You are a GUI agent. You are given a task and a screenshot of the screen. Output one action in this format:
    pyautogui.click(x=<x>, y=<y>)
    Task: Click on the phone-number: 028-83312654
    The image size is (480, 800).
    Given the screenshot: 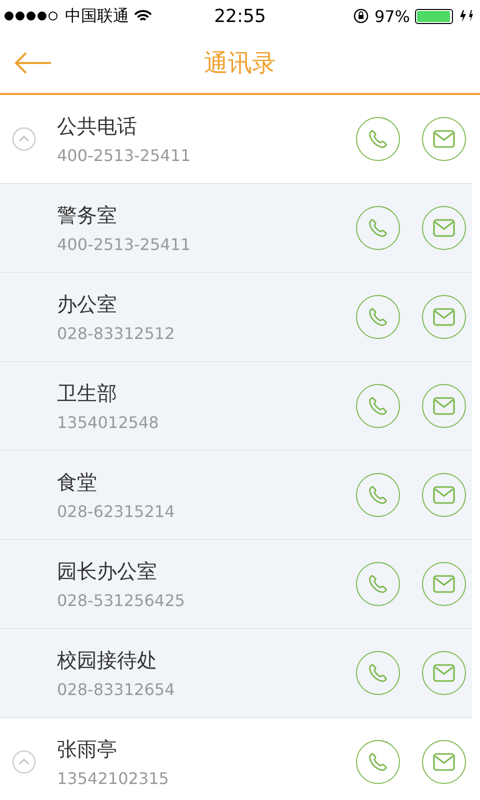 What is the action you would take?
    pyautogui.click(x=116, y=689)
    